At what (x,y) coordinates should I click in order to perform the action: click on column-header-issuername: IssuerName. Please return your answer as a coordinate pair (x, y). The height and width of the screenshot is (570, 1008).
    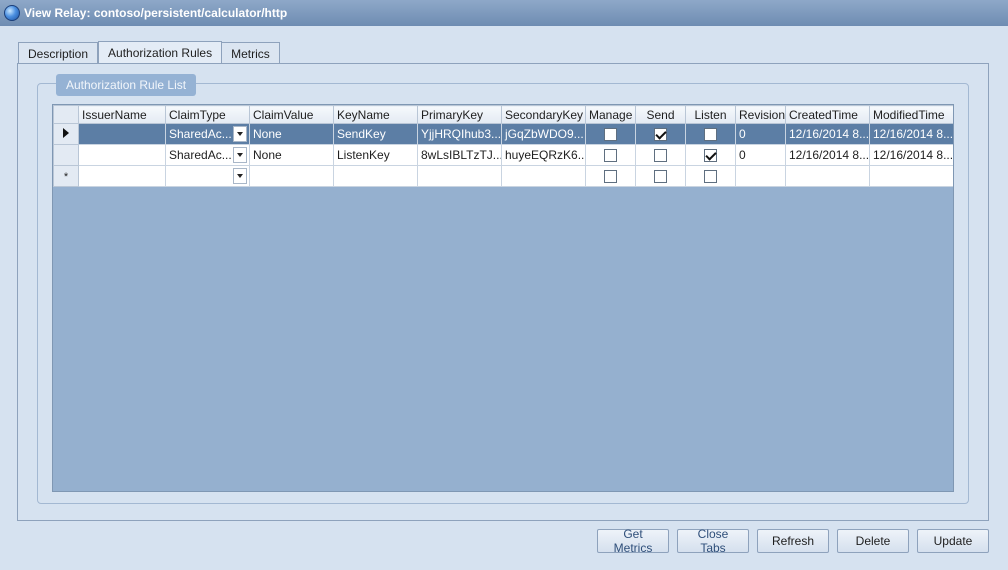
    Looking at the image, I should click on (122, 114).